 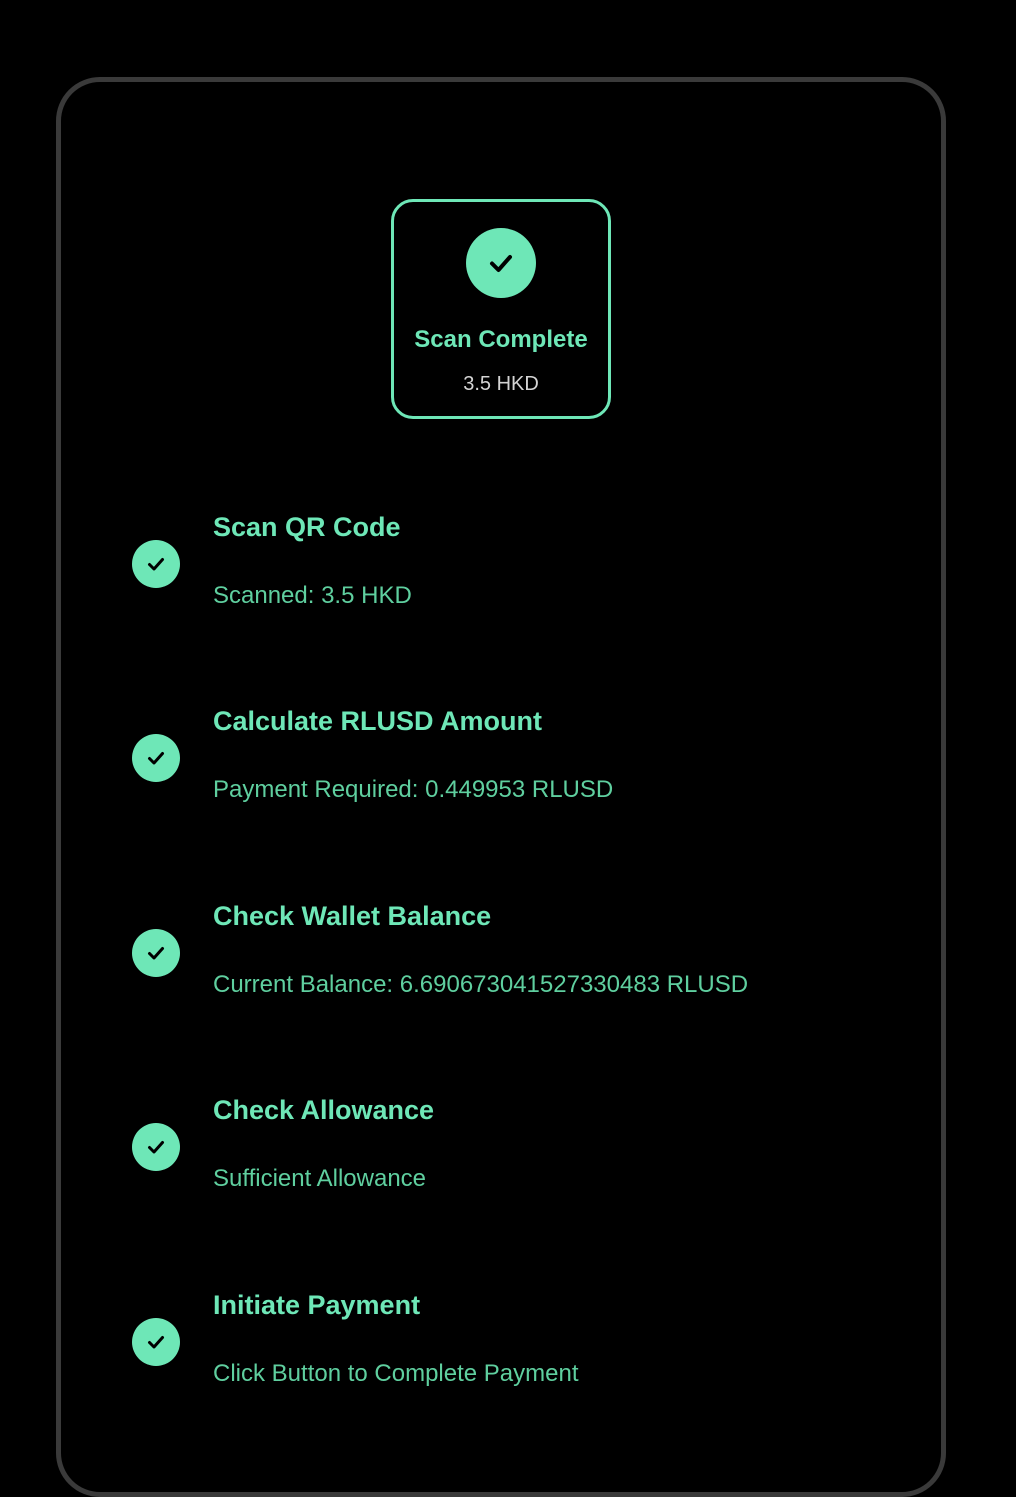 What do you see at coordinates (522, 1150) in the screenshot?
I see `step-check-allowance: Check Allowance Sufficient Allowance` at bounding box center [522, 1150].